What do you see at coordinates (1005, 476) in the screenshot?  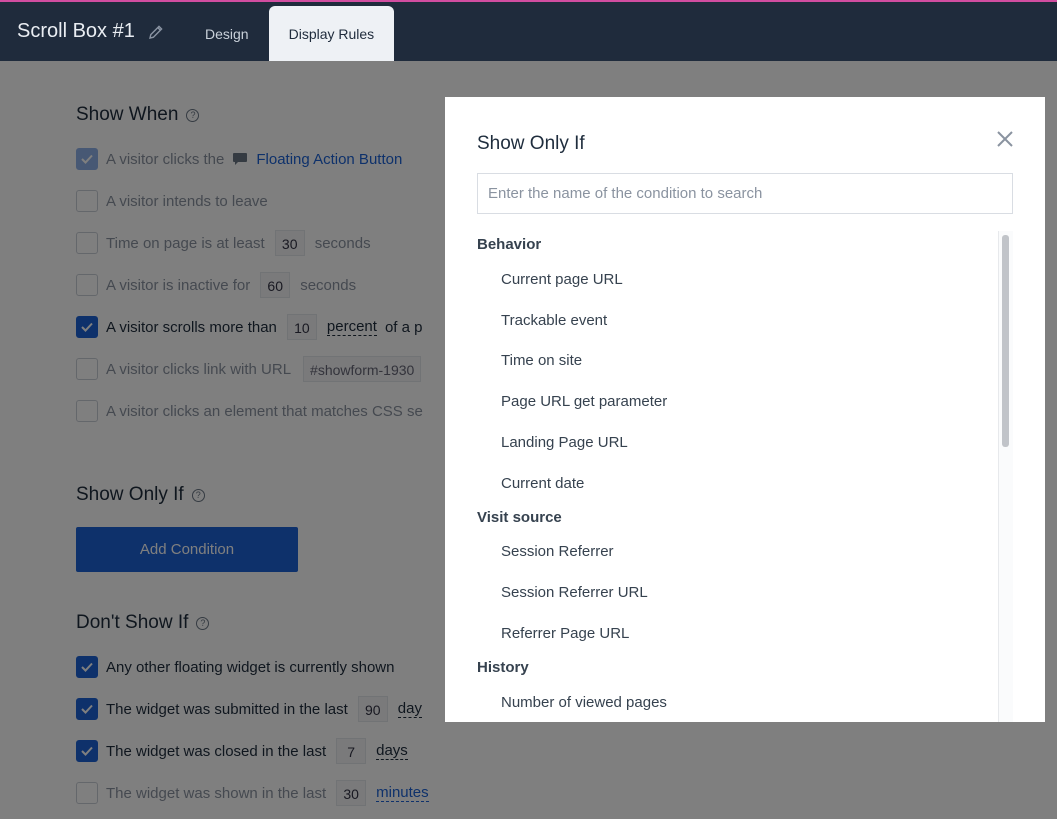 I see `condition-list-scrollbar` at bounding box center [1005, 476].